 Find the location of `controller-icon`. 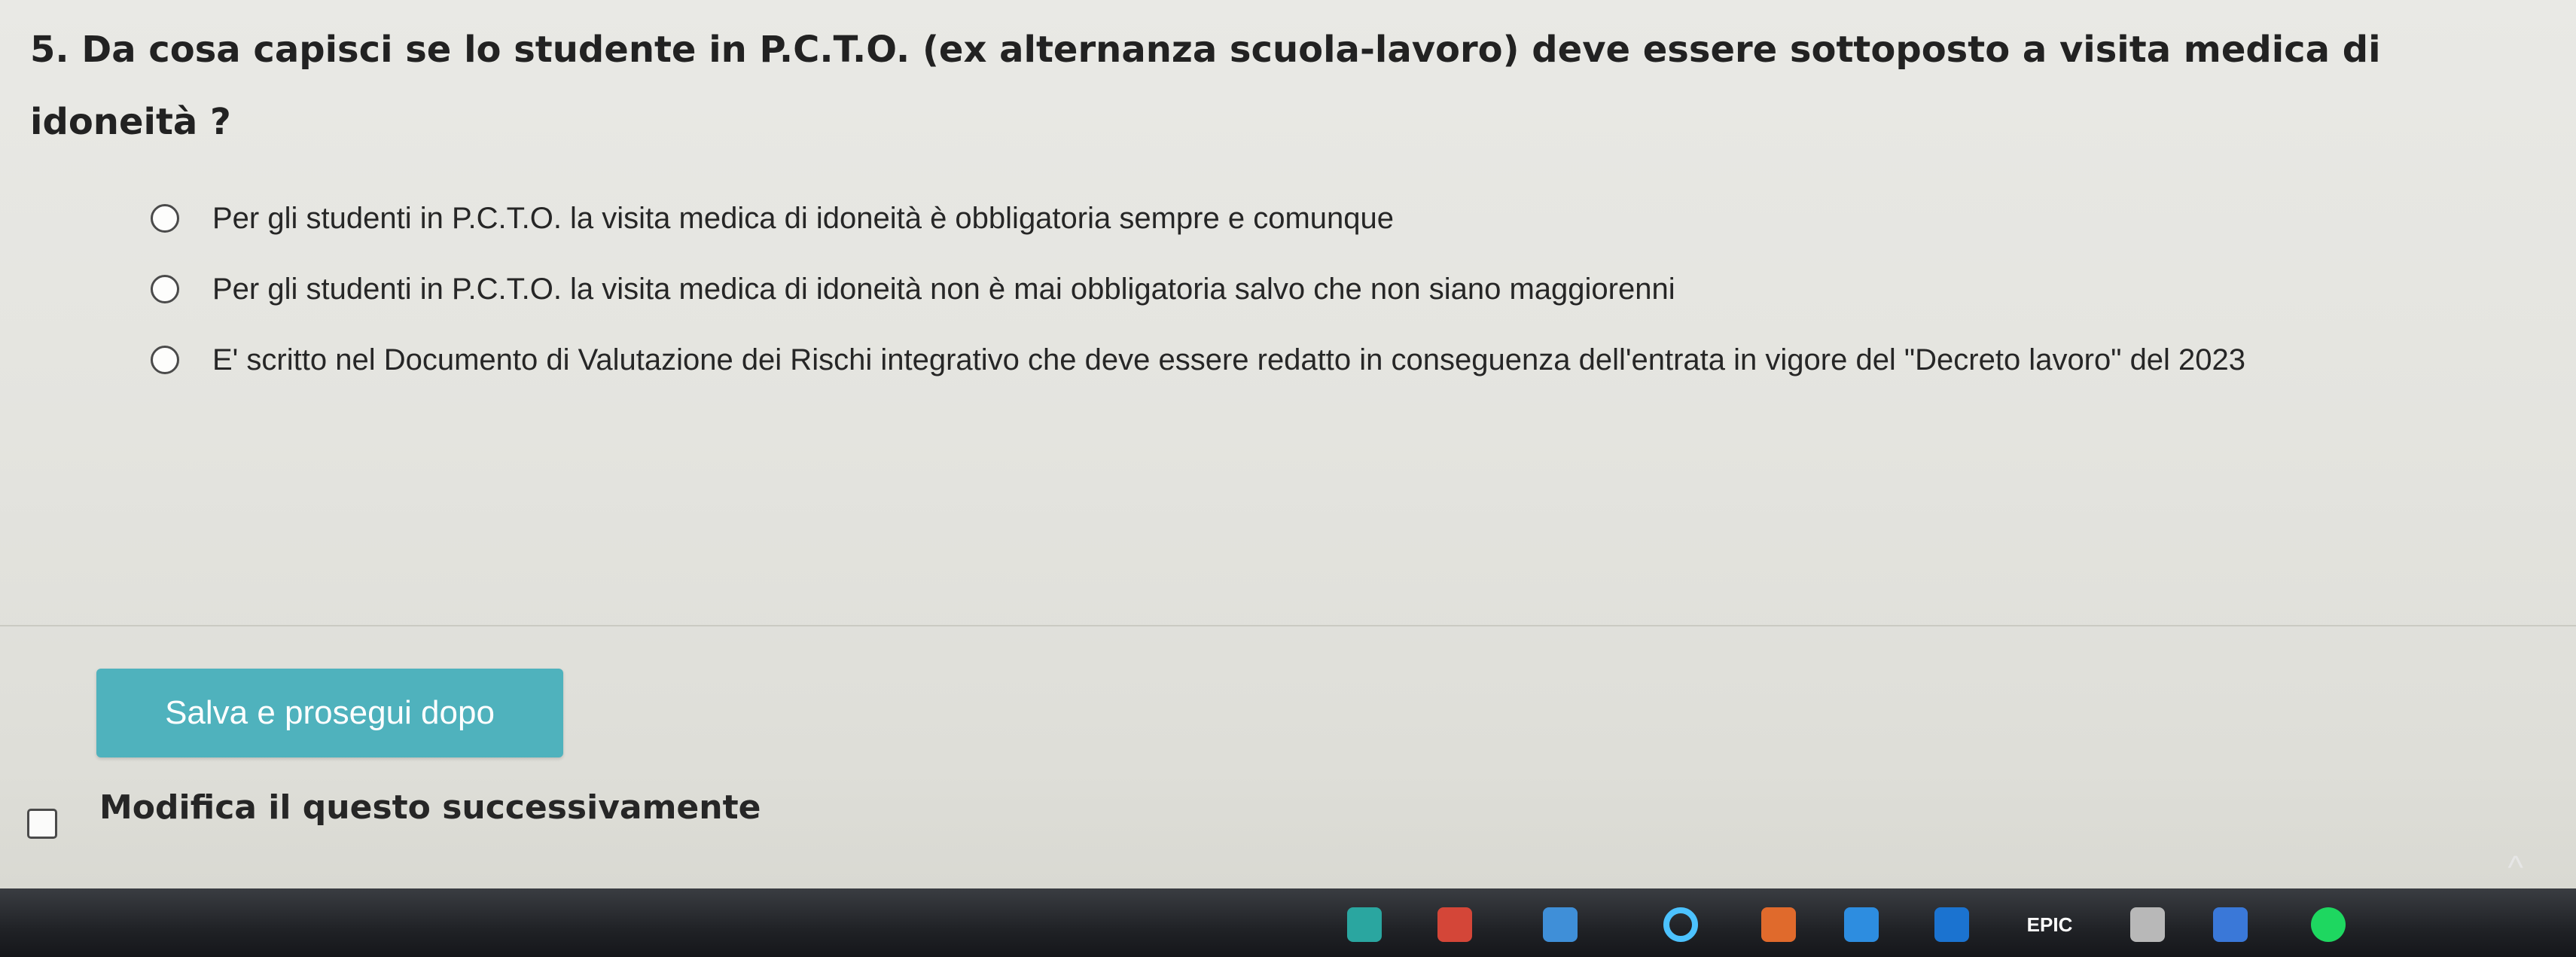

controller-icon is located at coordinates (2147, 925).